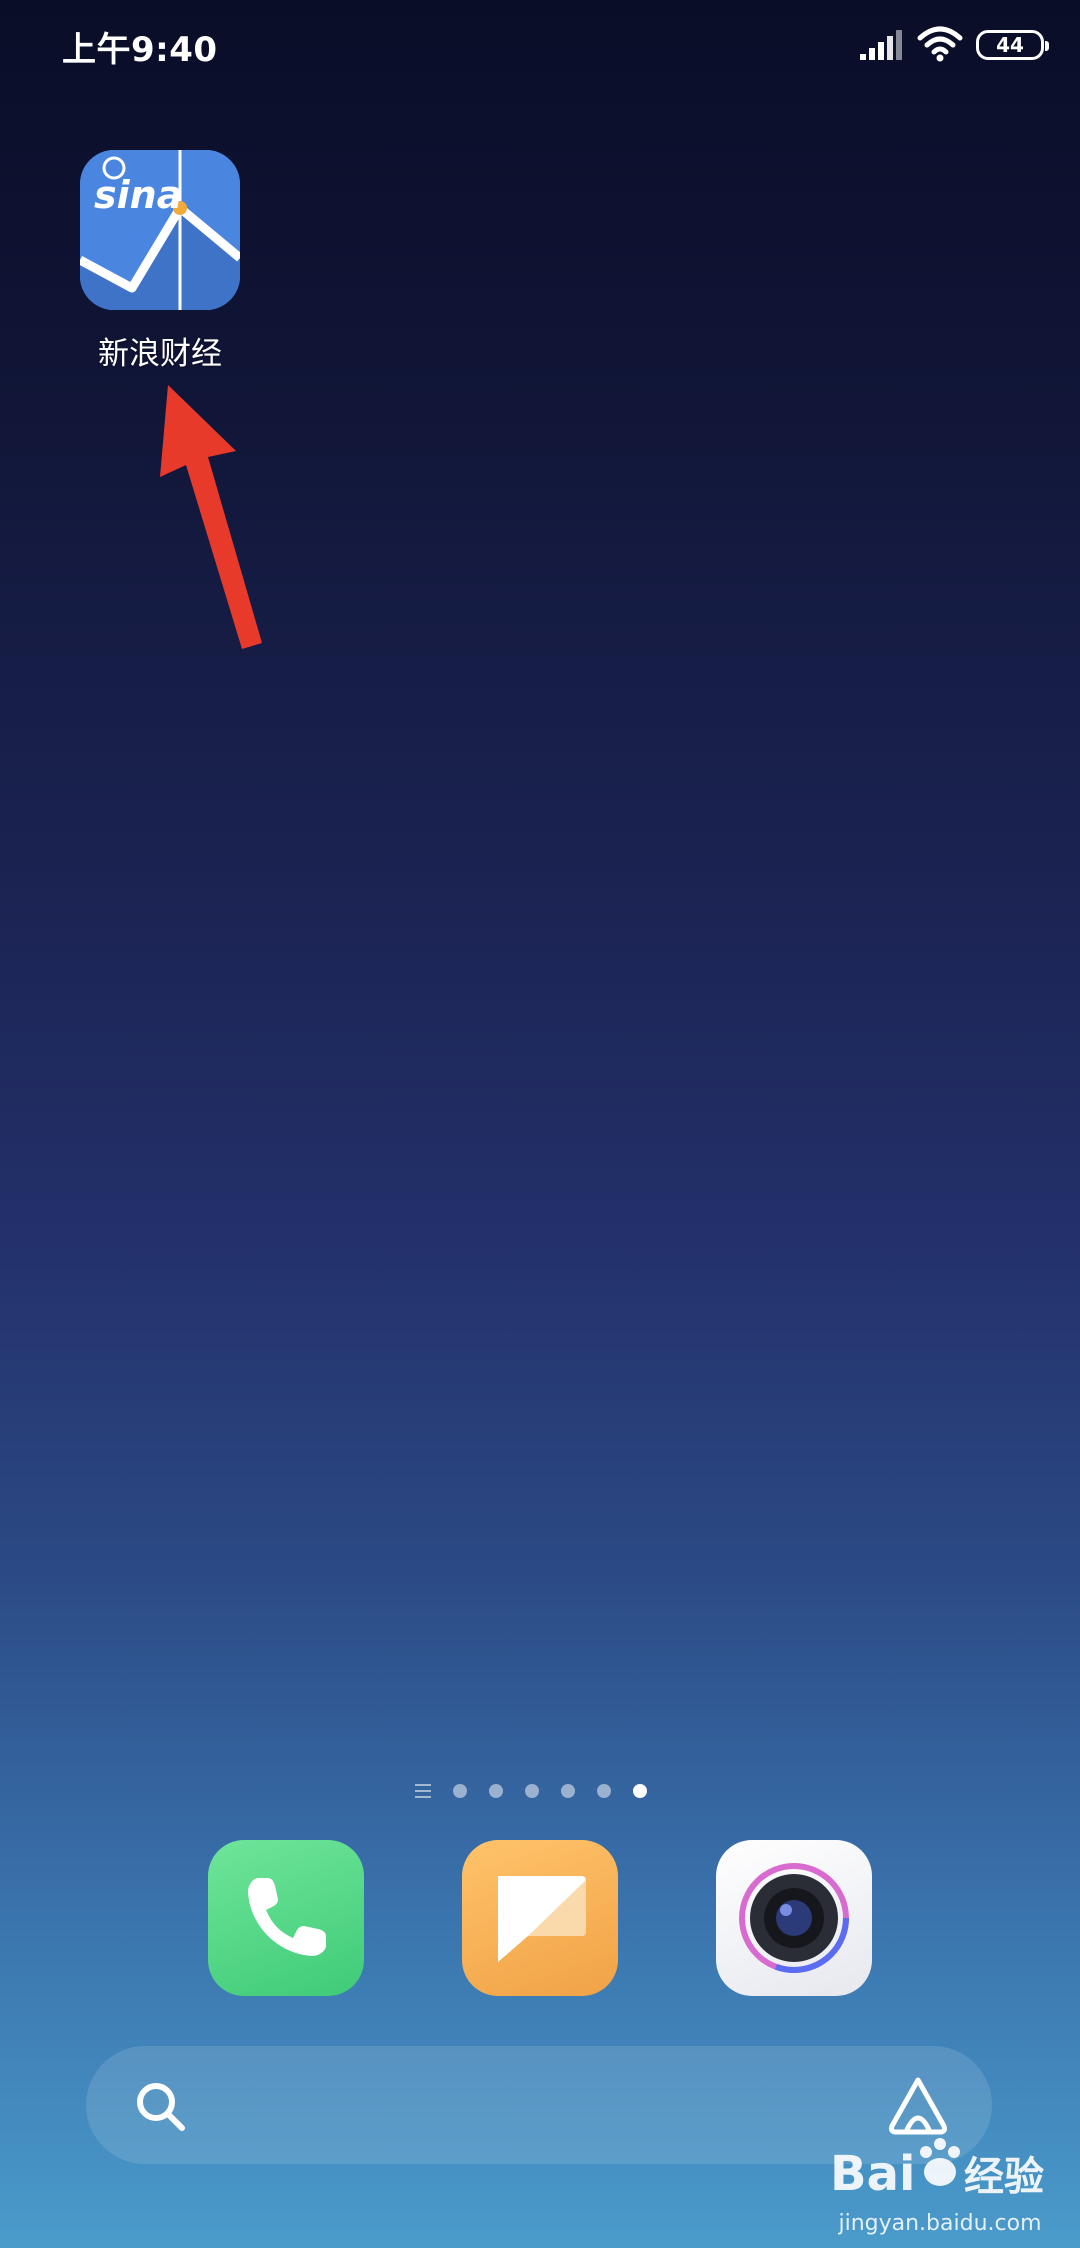 The height and width of the screenshot is (2248, 1080). Describe the element at coordinates (872, 2174) in the screenshot. I see `svg-text: Bai` at that location.